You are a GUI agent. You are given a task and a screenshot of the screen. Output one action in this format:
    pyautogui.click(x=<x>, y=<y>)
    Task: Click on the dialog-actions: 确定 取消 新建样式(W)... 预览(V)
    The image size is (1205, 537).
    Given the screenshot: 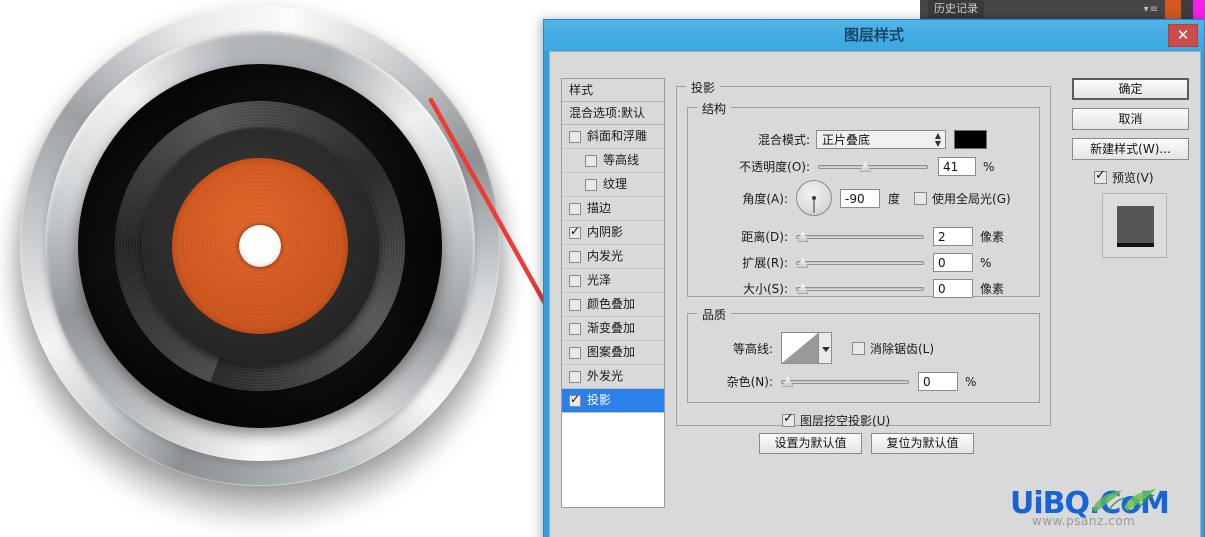 What is the action you would take?
    pyautogui.click(x=1132, y=293)
    